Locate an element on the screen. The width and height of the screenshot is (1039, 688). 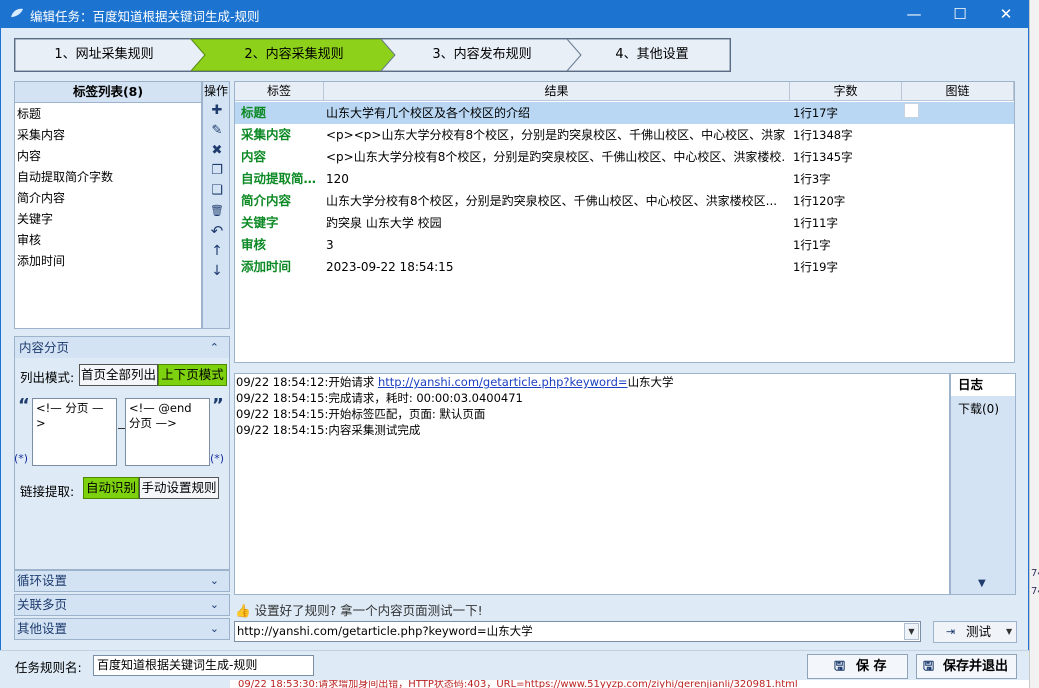
wizard-steps: 1、网址采集规则 2、内容采集规则 3、内容发布规则 4、其他设置 is located at coordinates (372, 55).